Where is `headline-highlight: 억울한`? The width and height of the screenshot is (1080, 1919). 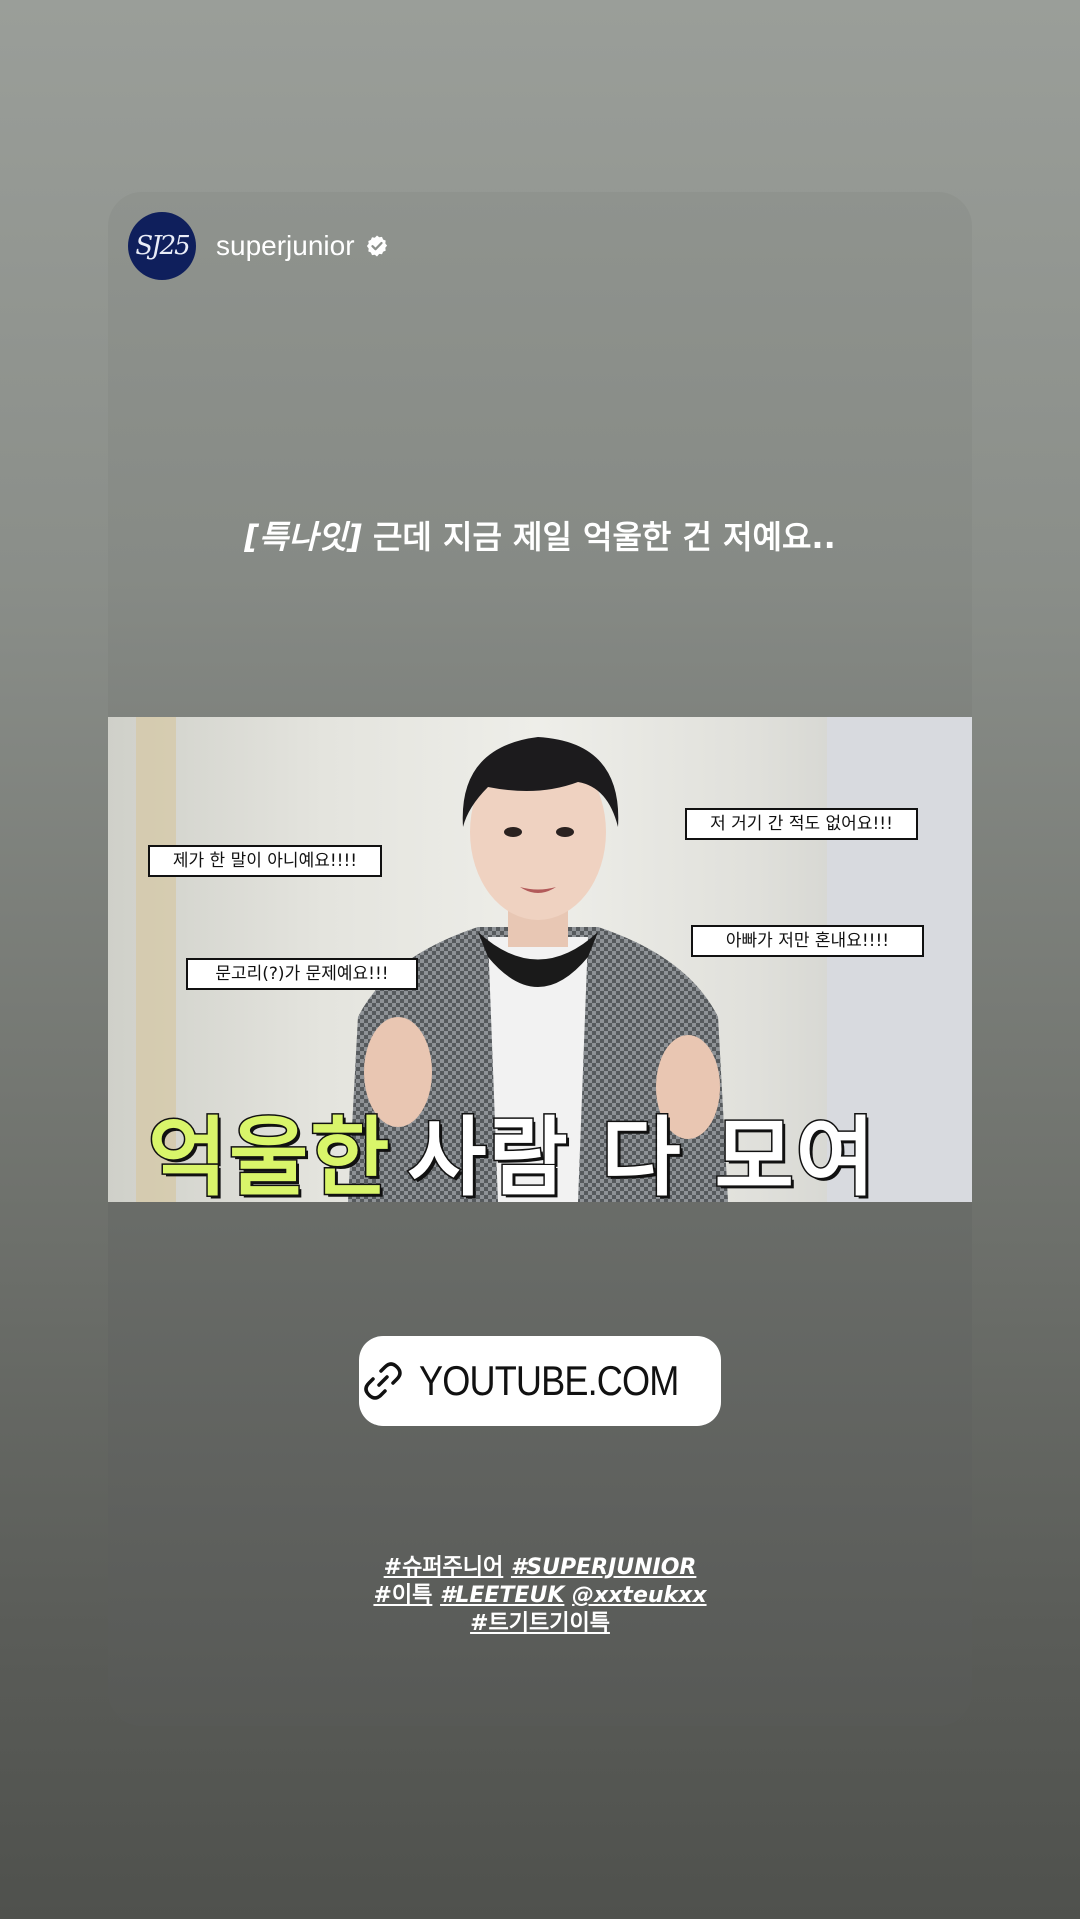 headline-highlight: 억울한 is located at coordinates (269, 1155).